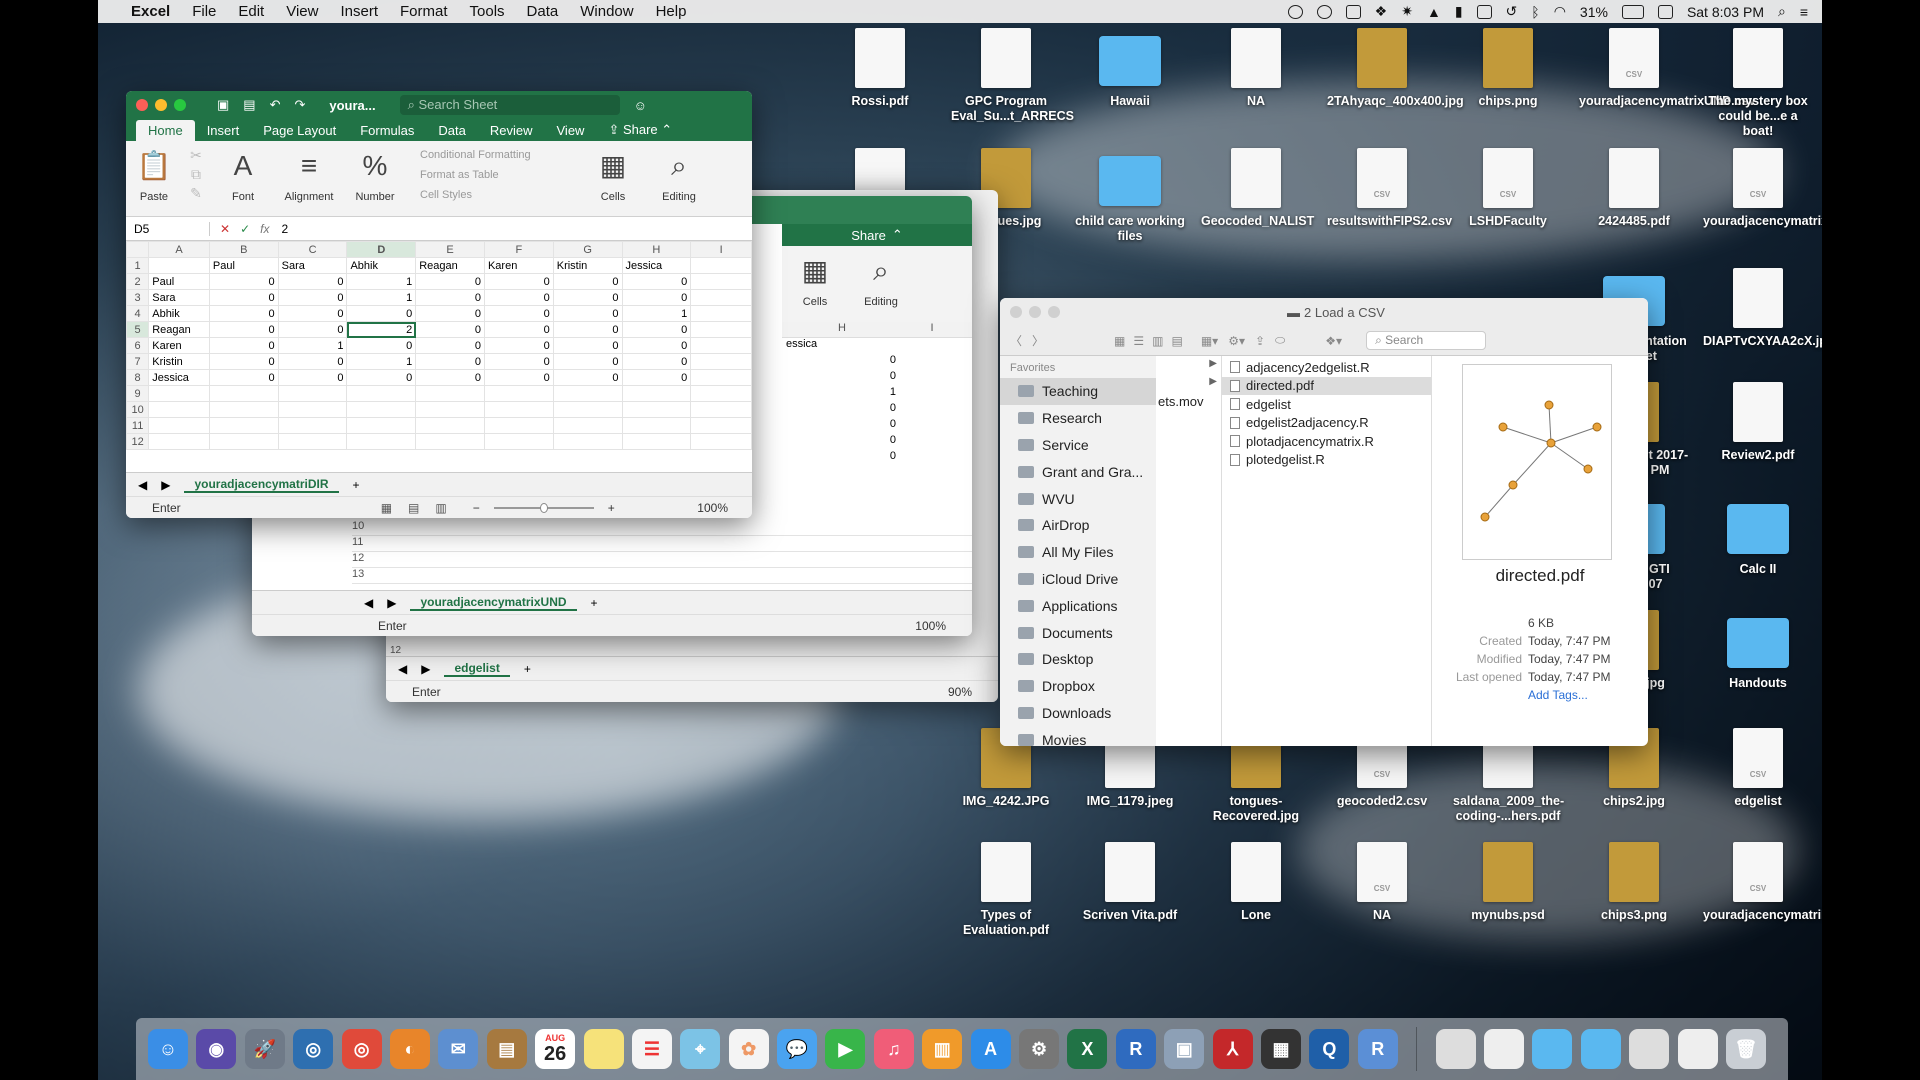  I want to click on contacts-dock-icon: ▤, so click(506, 1049).